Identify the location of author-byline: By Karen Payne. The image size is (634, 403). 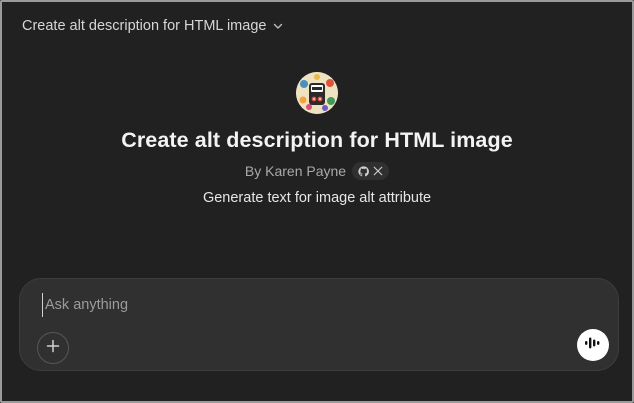
(317, 171).